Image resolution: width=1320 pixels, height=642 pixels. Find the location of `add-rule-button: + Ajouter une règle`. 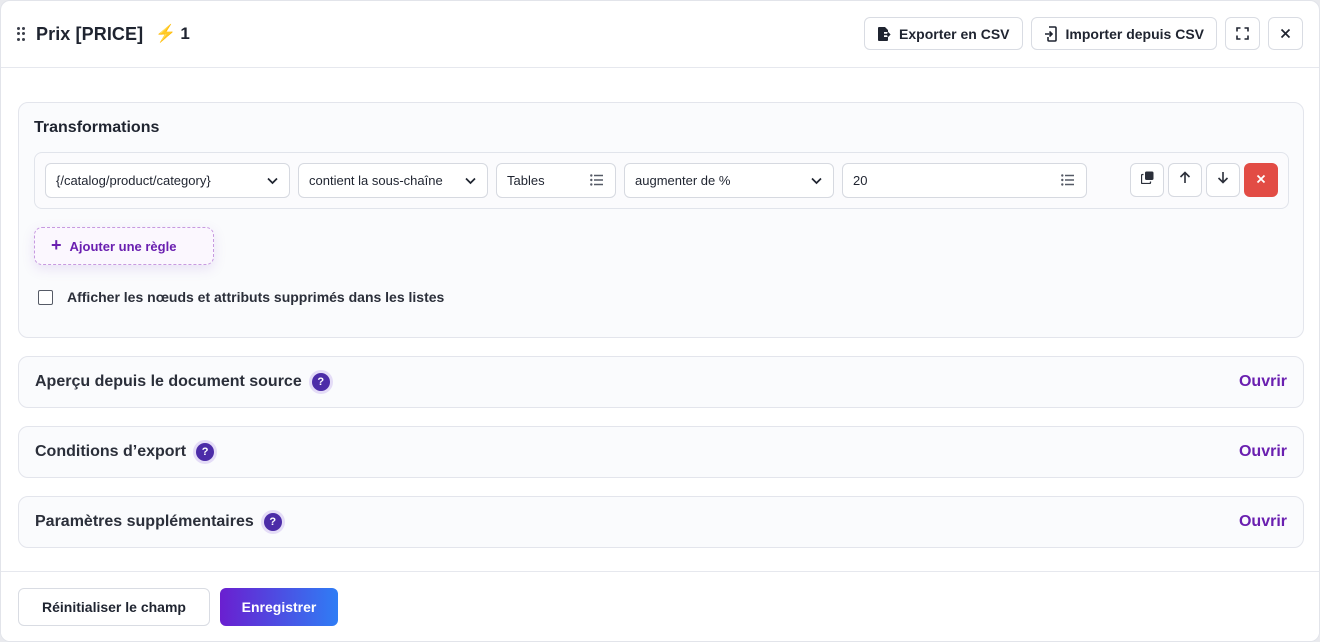

add-rule-button: + Ajouter une règle is located at coordinates (124, 246).